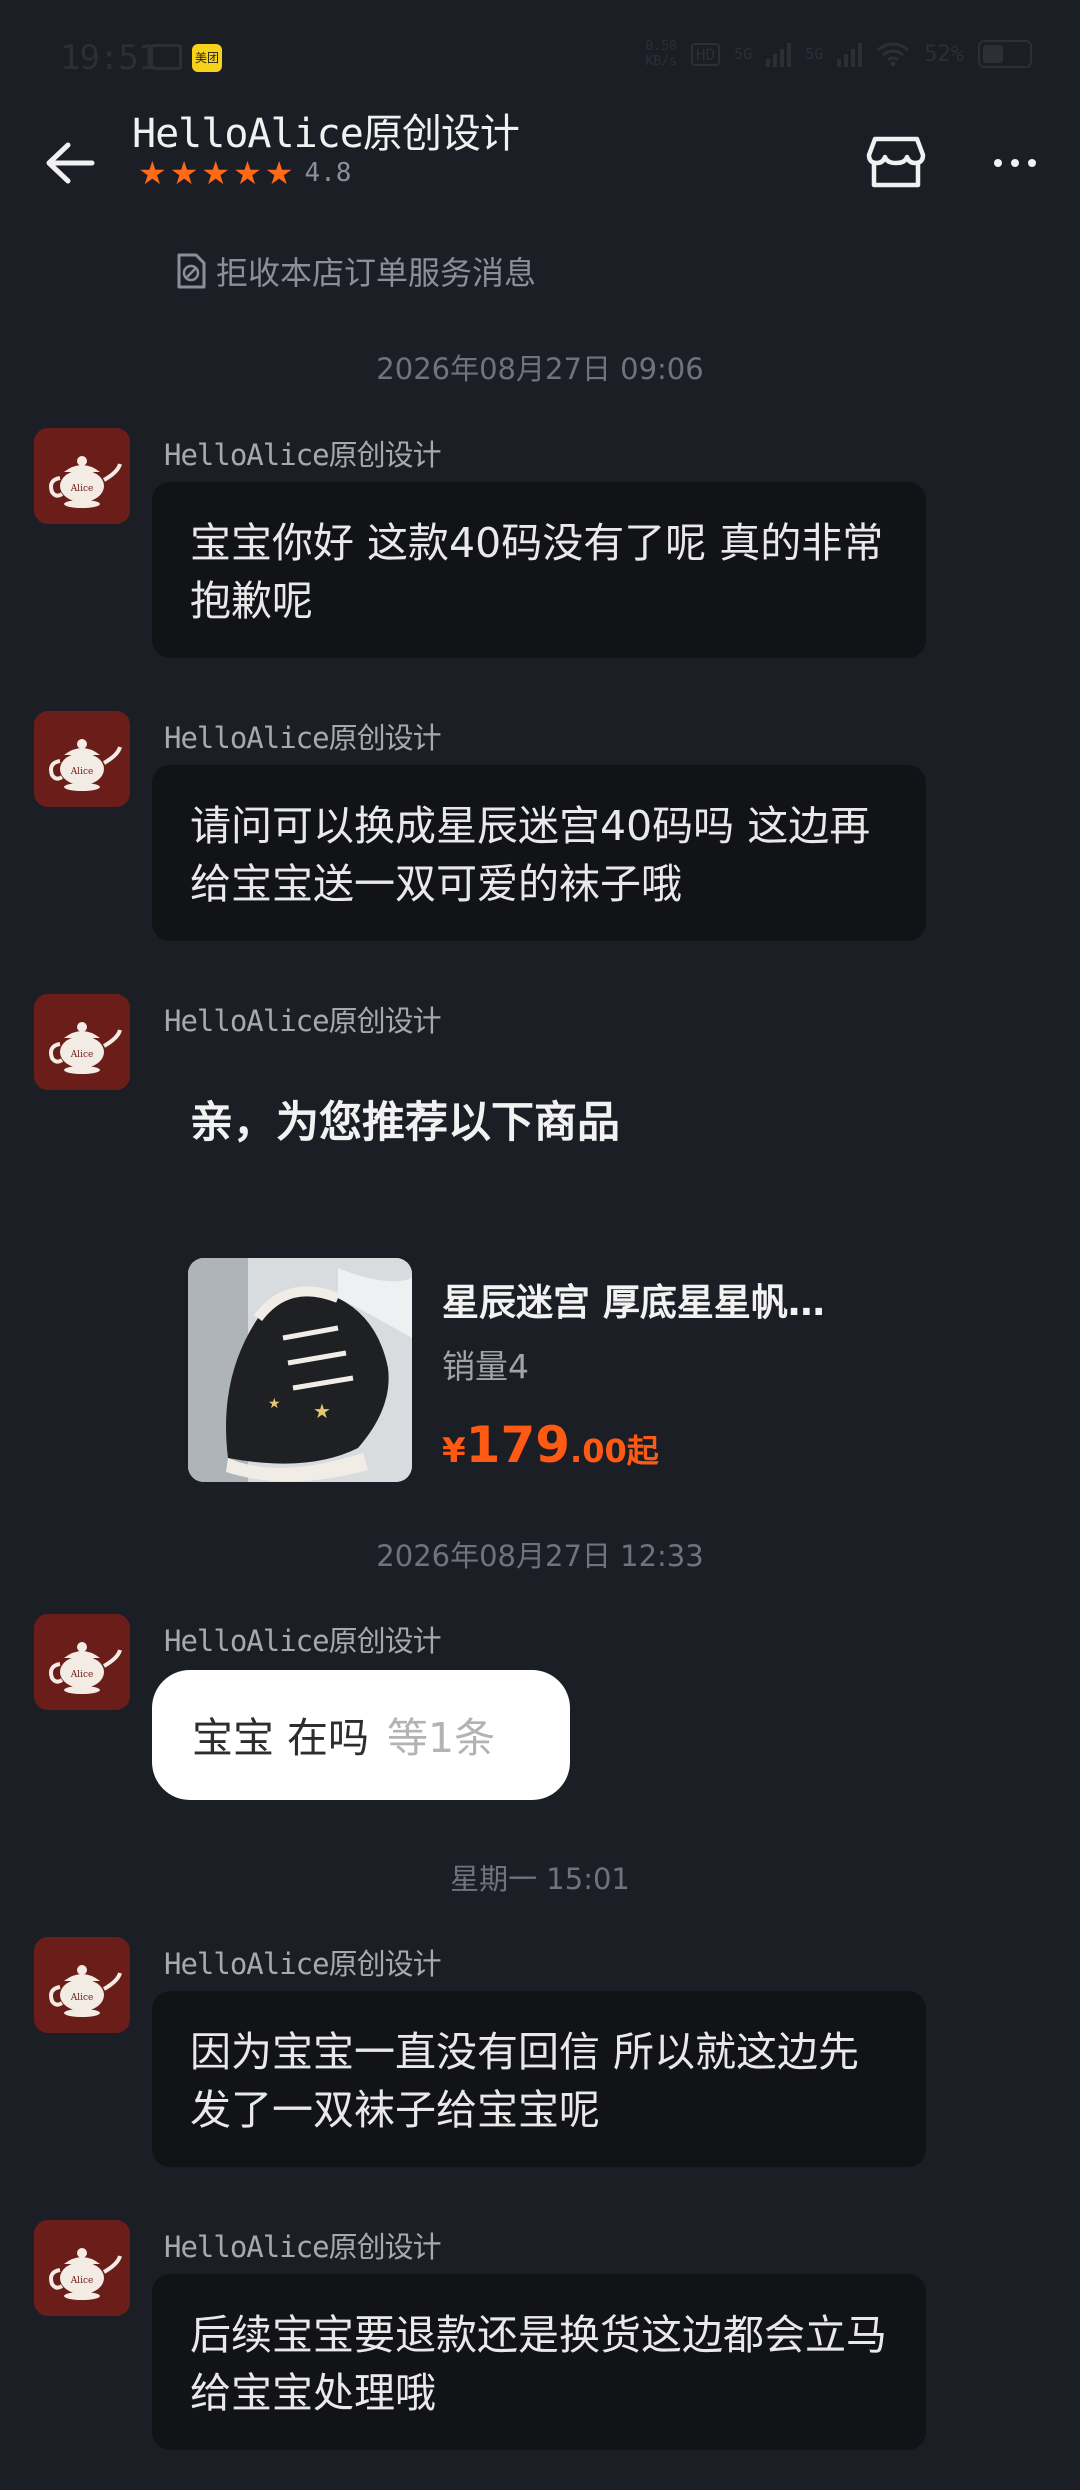  What do you see at coordinates (539, 2079) in the screenshot?
I see `message-bubble: 因为宝宝一直没有回信 所以就这边先发了一双袜子给宝宝呢` at bounding box center [539, 2079].